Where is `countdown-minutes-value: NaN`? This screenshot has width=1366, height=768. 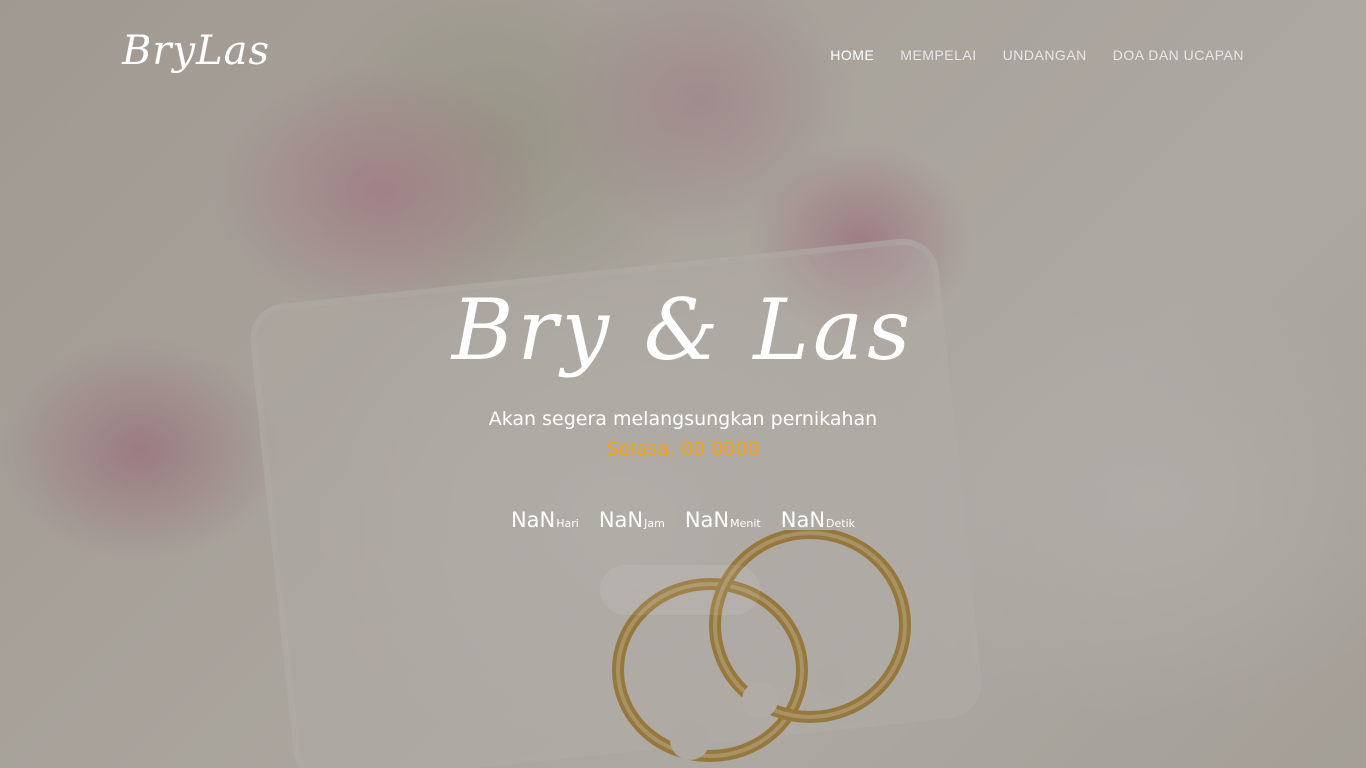 countdown-minutes-value: NaN is located at coordinates (707, 520).